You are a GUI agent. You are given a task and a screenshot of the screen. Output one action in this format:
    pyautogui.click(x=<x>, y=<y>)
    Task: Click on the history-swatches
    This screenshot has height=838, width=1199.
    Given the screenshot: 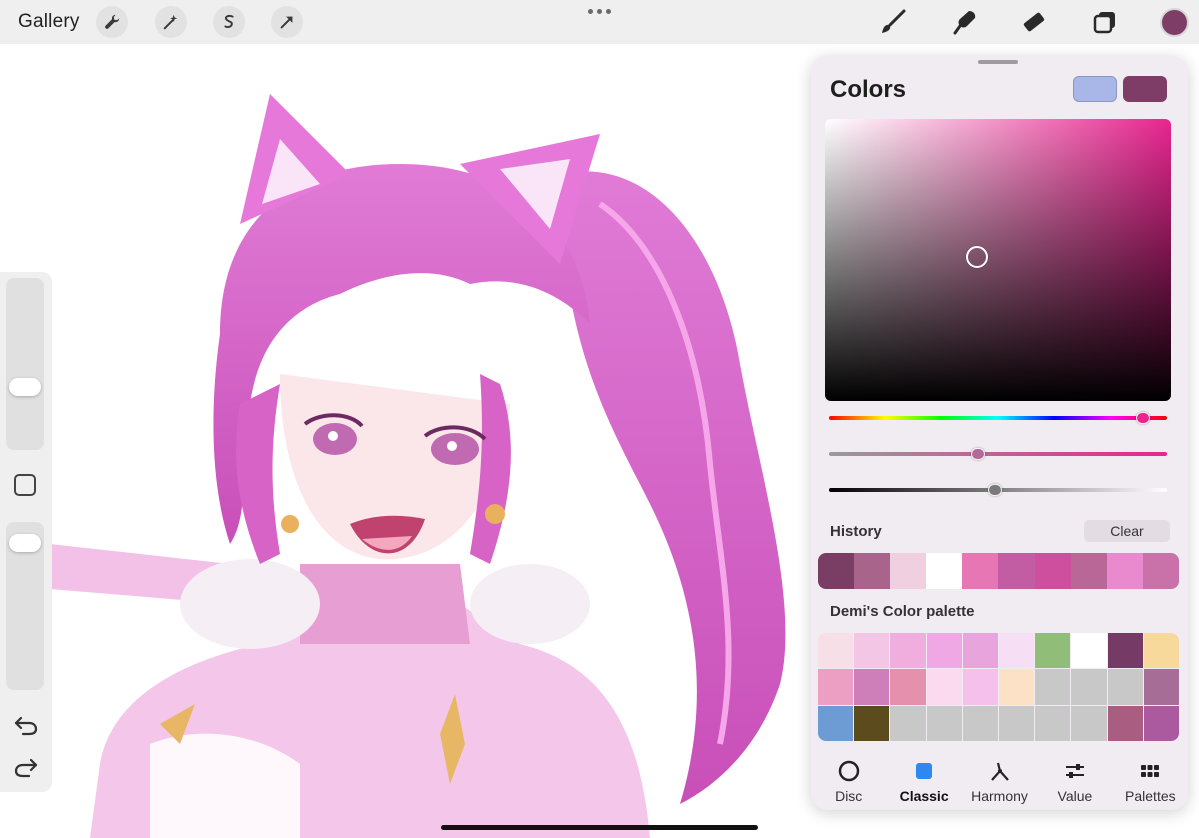 What is the action you would take?
    pyautogui.click(x=998, y=571)
    